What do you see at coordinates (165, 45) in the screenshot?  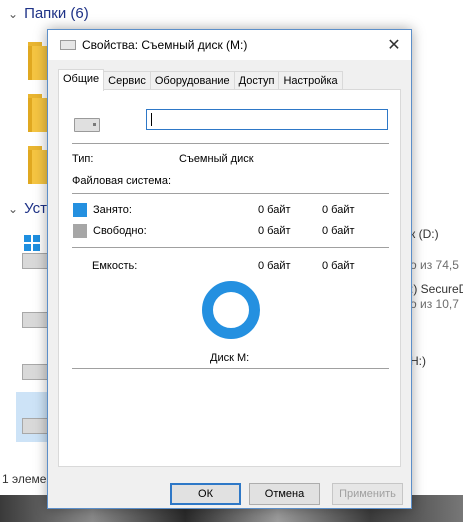 I see `dialog-title: Свойства: Съемный диск (M:)` at bounding box center [165, 45].